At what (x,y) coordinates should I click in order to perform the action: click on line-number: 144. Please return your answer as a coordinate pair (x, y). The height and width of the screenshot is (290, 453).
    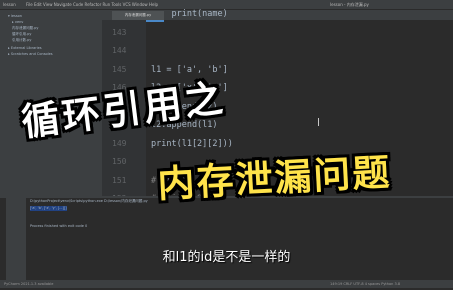
    Looking at the image, I should click on (119, 50).